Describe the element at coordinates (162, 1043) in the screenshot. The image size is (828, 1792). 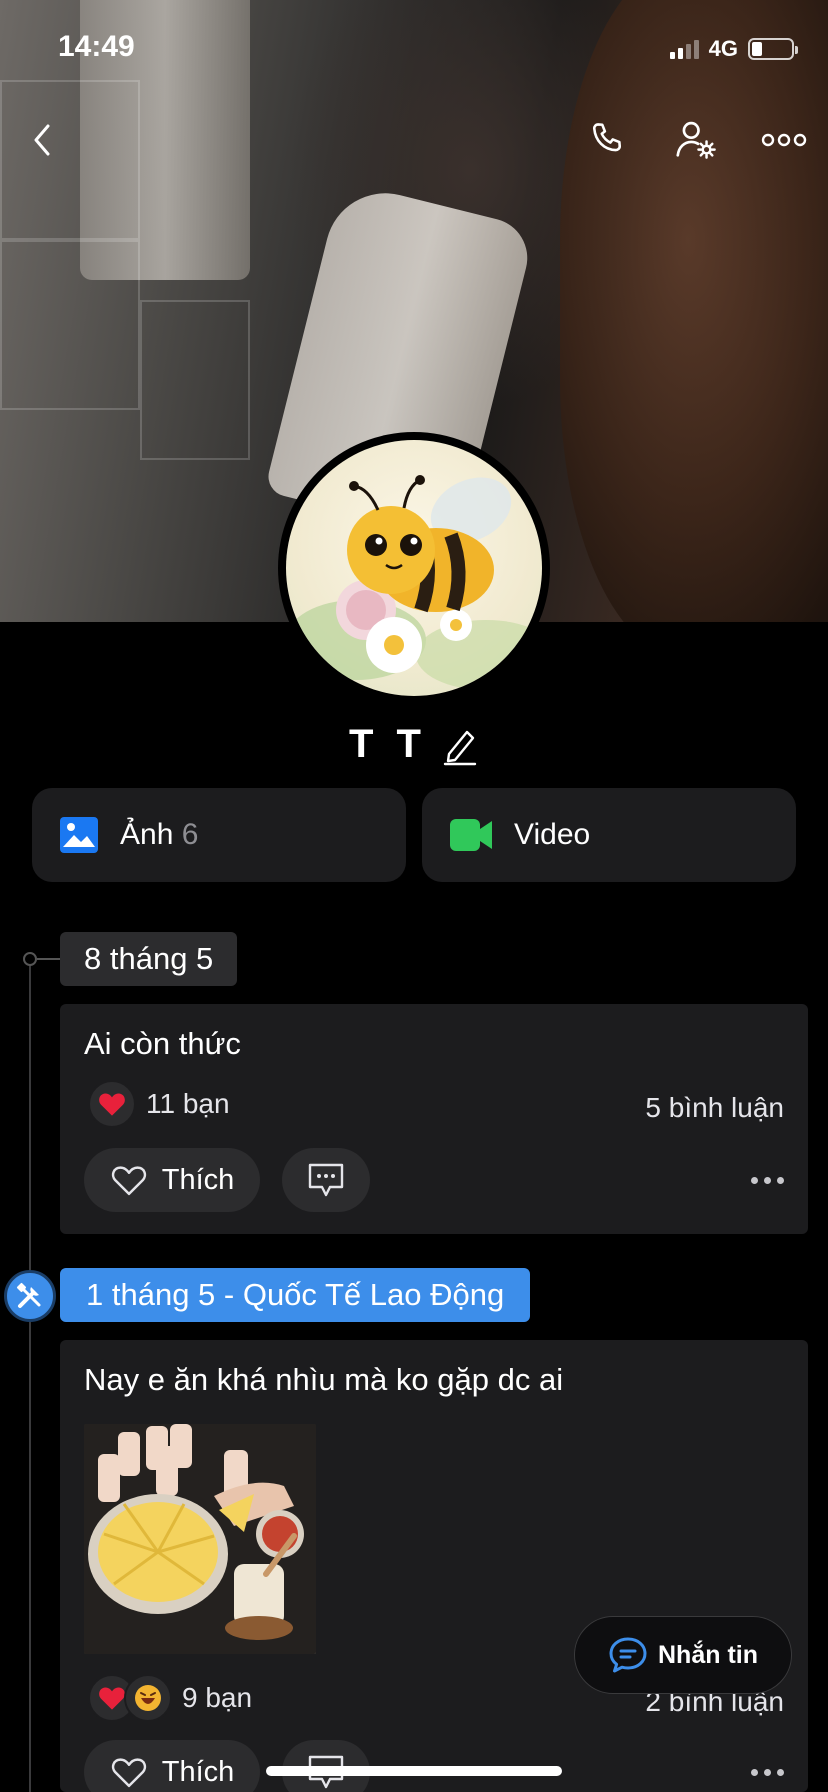
I see `post-text: Ai còn thức` at that location.